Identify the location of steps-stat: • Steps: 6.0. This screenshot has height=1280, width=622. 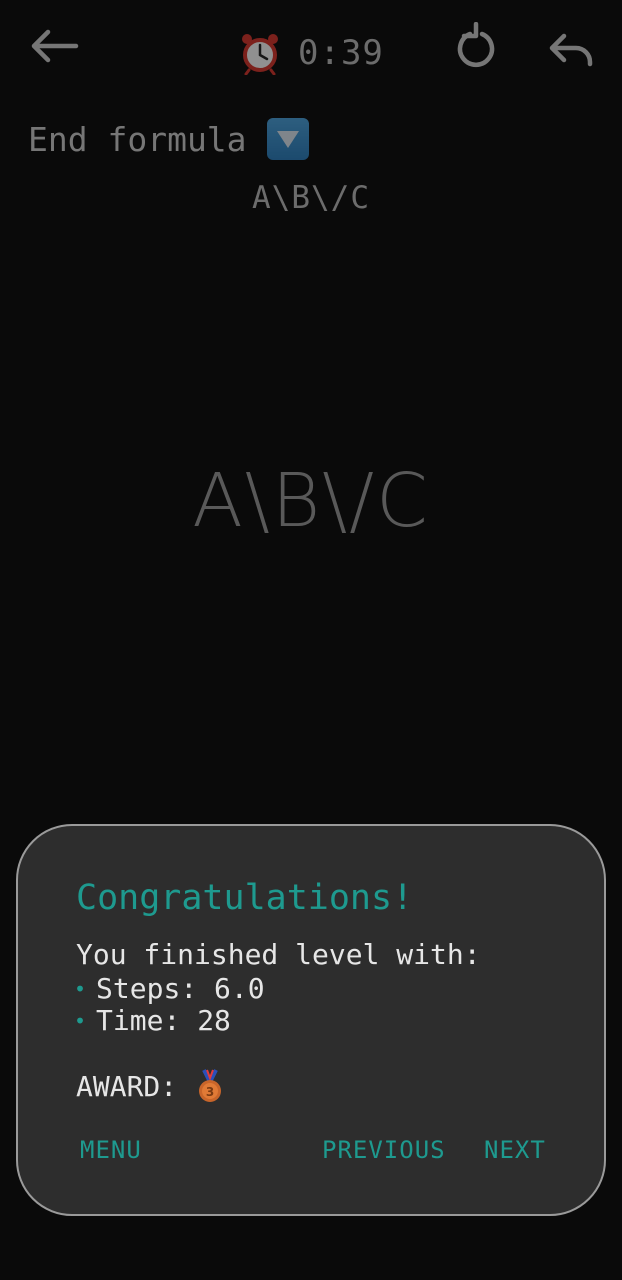
(169, 988).